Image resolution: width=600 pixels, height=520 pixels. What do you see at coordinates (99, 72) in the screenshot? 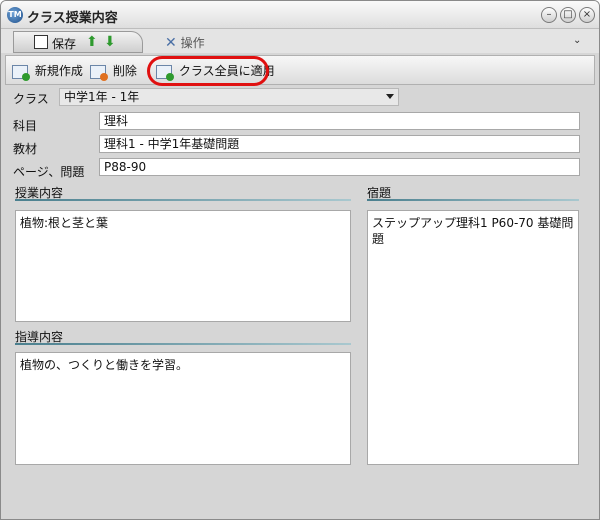
I see `delete-document-icon` at bounding box center [99, 72].